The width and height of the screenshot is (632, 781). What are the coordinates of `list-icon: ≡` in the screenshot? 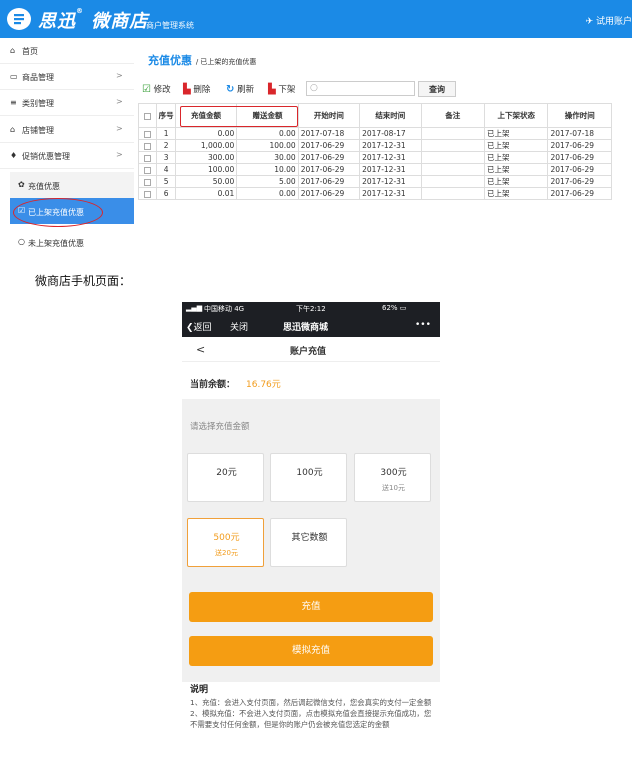 It's located at (13, 102).